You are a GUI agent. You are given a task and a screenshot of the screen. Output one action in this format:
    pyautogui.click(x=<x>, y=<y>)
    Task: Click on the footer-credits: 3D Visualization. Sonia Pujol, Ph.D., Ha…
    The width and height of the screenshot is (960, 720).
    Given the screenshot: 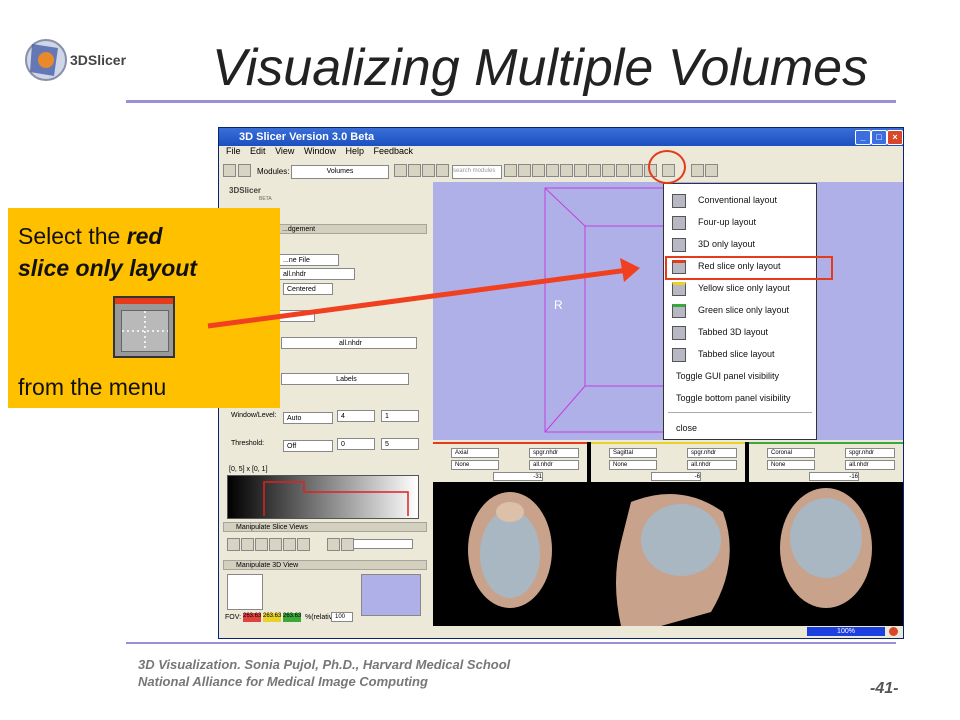 What is the action you would take?
    pyautogui.click(x=324, y=673)
    